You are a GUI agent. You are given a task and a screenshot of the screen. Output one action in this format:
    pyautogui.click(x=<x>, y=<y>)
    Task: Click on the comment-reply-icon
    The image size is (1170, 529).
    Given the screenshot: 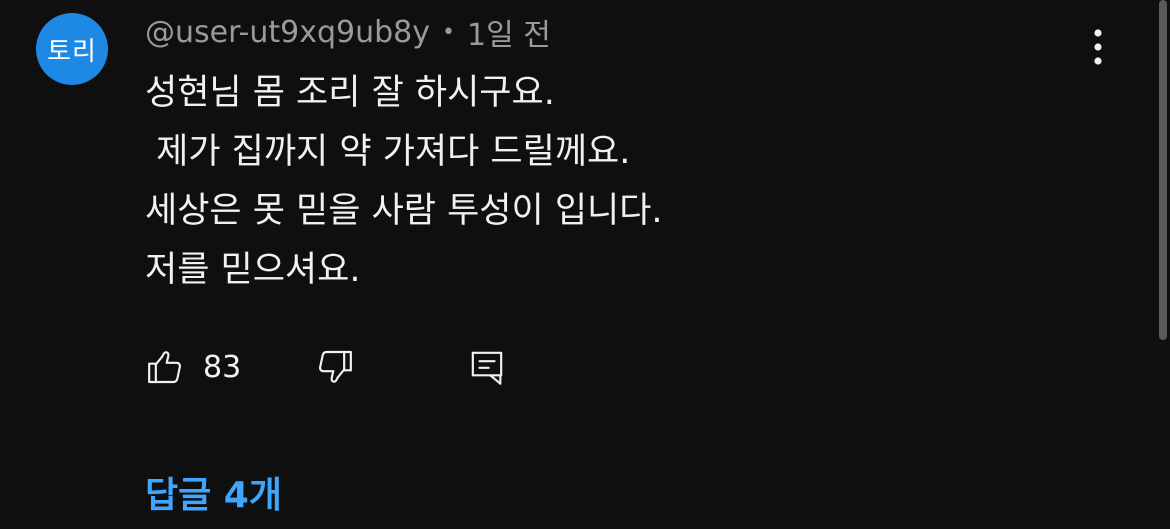 What is the action you would take?
    pyautogui.click(x=487, y=367)
    